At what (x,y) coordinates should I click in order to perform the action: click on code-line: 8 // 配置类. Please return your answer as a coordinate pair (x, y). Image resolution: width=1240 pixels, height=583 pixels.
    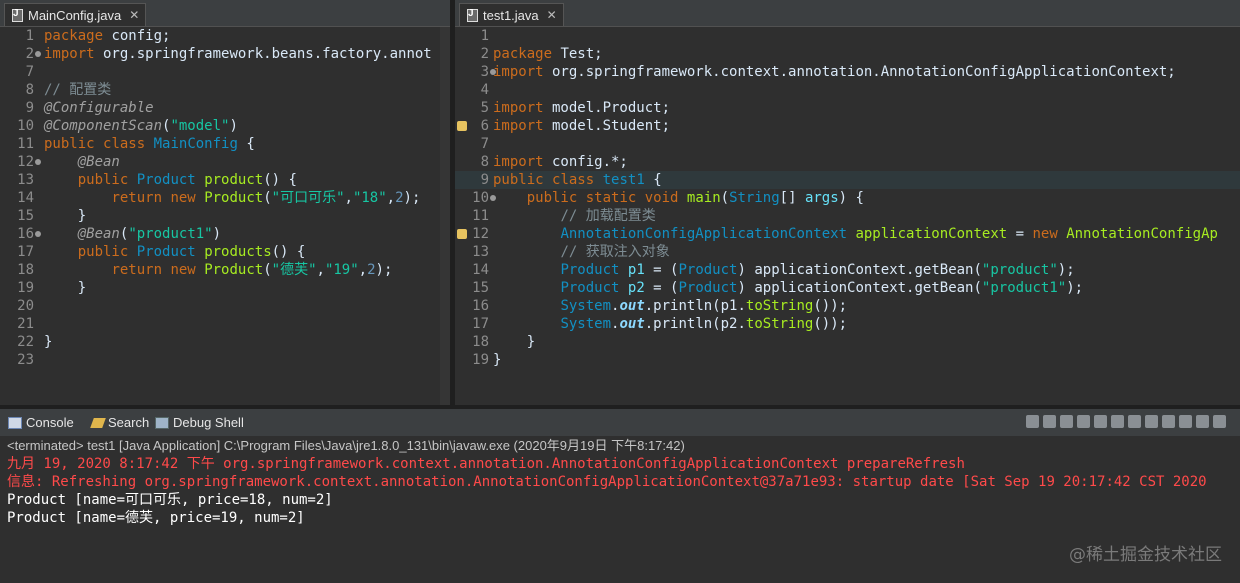
    Looking at the image, I should click on (225, 90).